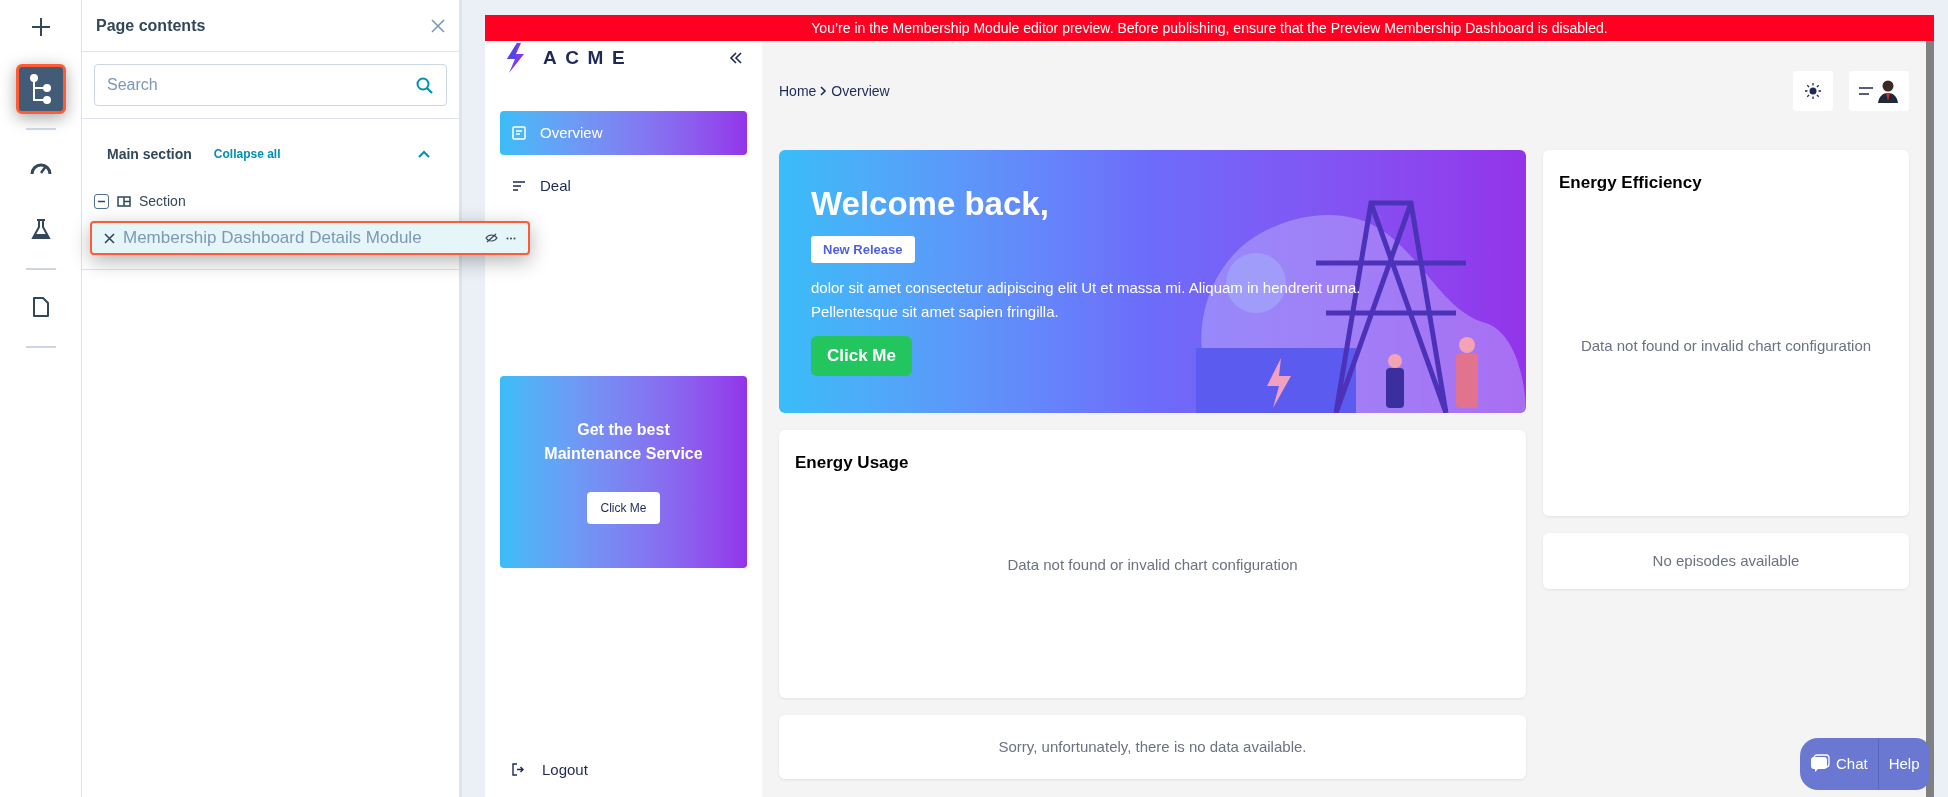  What do you see at coordinates (1726, 560) in the screenshot?
I see `empty-message: No episodes available` at bounding box center [1726, 560].